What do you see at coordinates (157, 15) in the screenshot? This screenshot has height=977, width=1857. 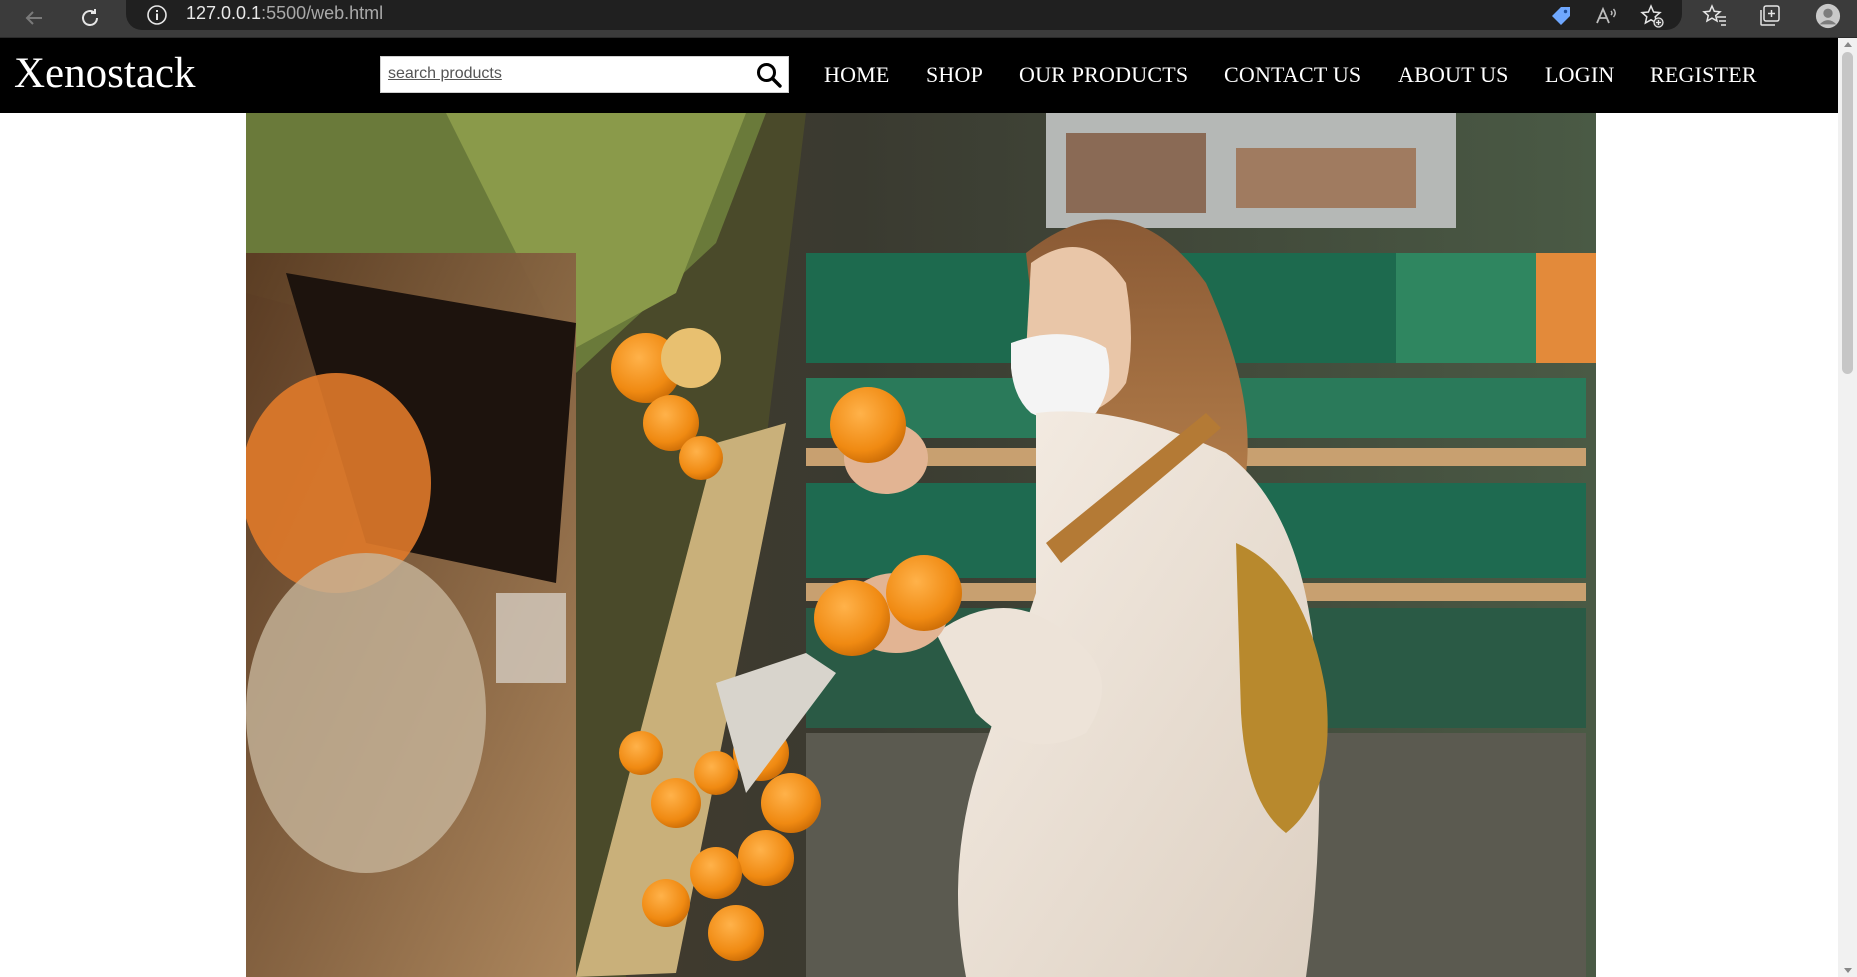 I see `info-icon` at bounding box center [157, 15].